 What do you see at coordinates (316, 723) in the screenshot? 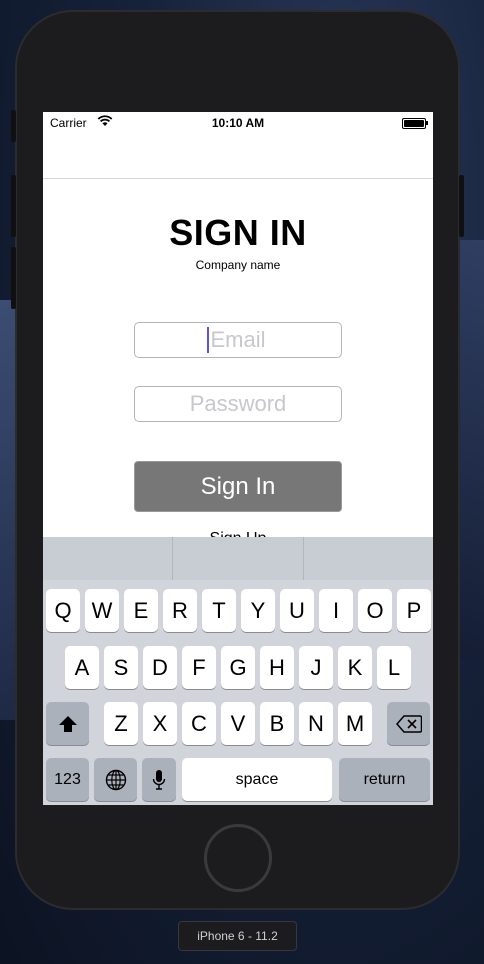
I see `key-n: N` at bounding box center [316, 723].